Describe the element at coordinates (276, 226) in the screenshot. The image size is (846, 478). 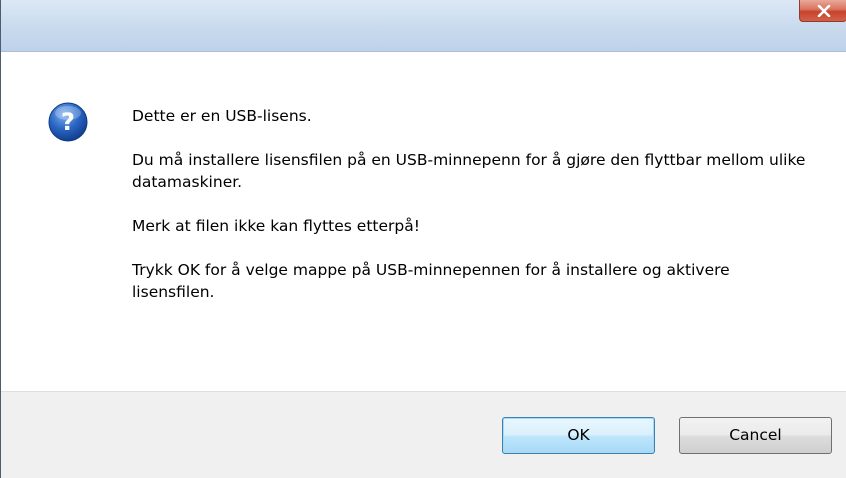
I see `message-line-3: Merk at filen ikke kan flyttes etterpå!` at that location.